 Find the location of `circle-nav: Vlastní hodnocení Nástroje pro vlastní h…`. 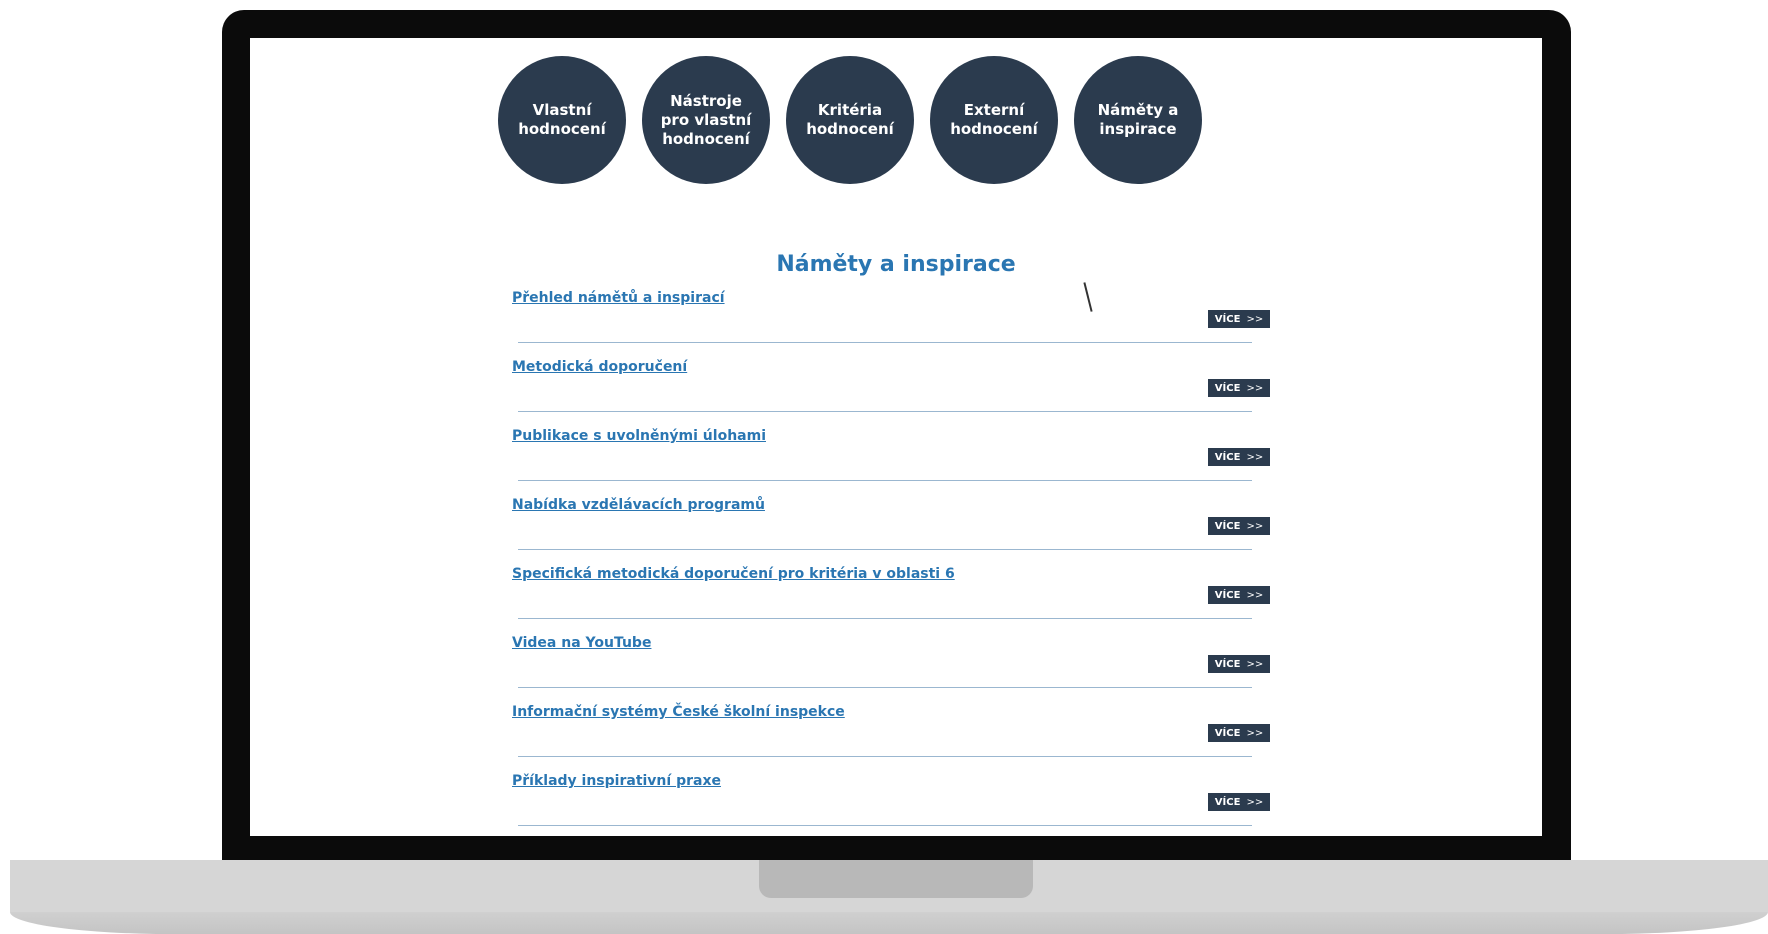

circle-nav: Vlastní hodnocení Nástroje pro vlastní h… is located at coordinates (868, 121).